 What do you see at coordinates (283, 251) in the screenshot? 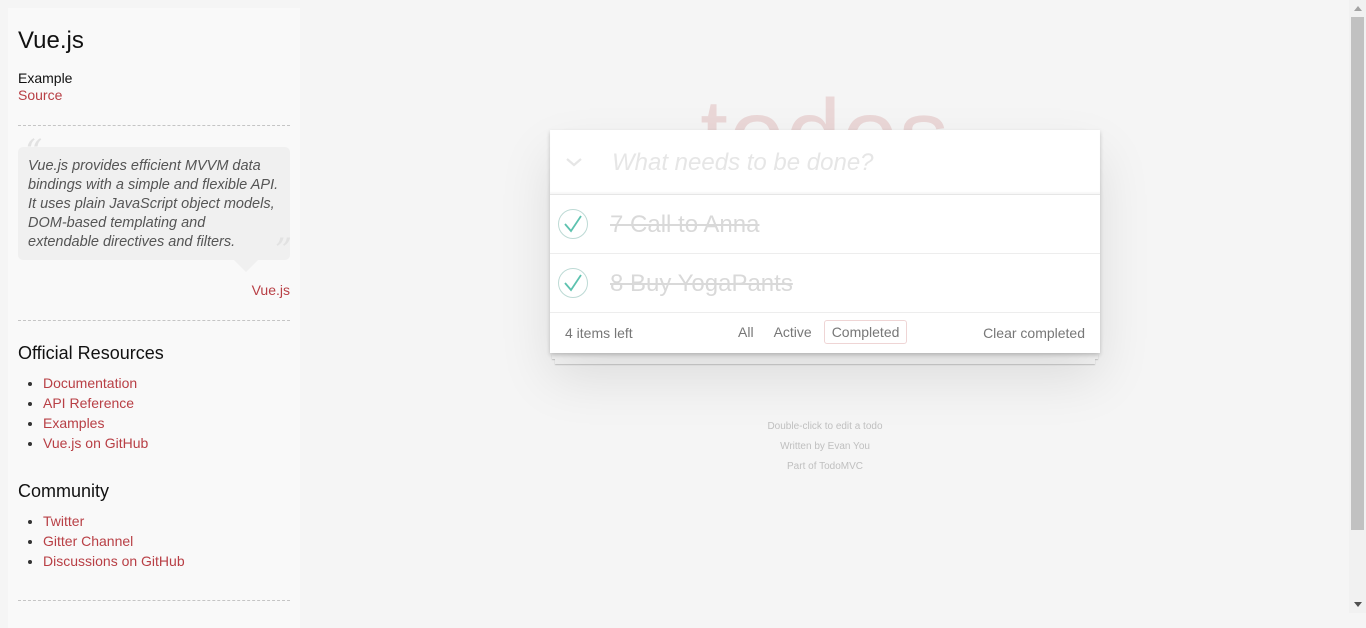
I see `close-quote-icon: ”` at bounding box center [283, 251].